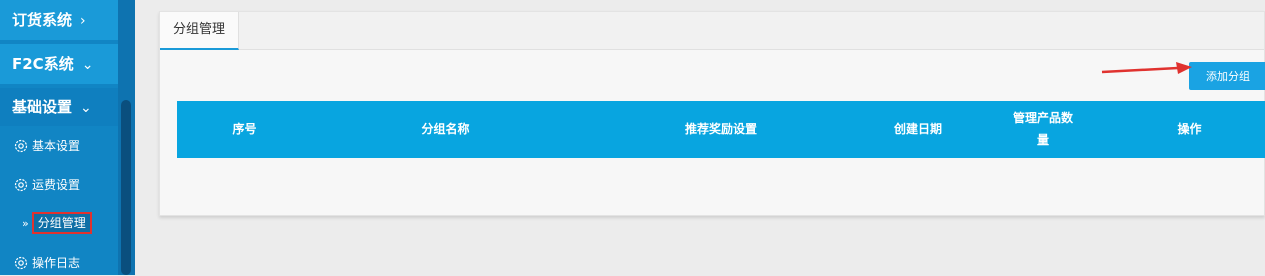 This screenshot has height=276, width=1265. Describe the element at coordinates (1146, 68) in the screenshot. I see `annotation-arrow-icon` at that location.